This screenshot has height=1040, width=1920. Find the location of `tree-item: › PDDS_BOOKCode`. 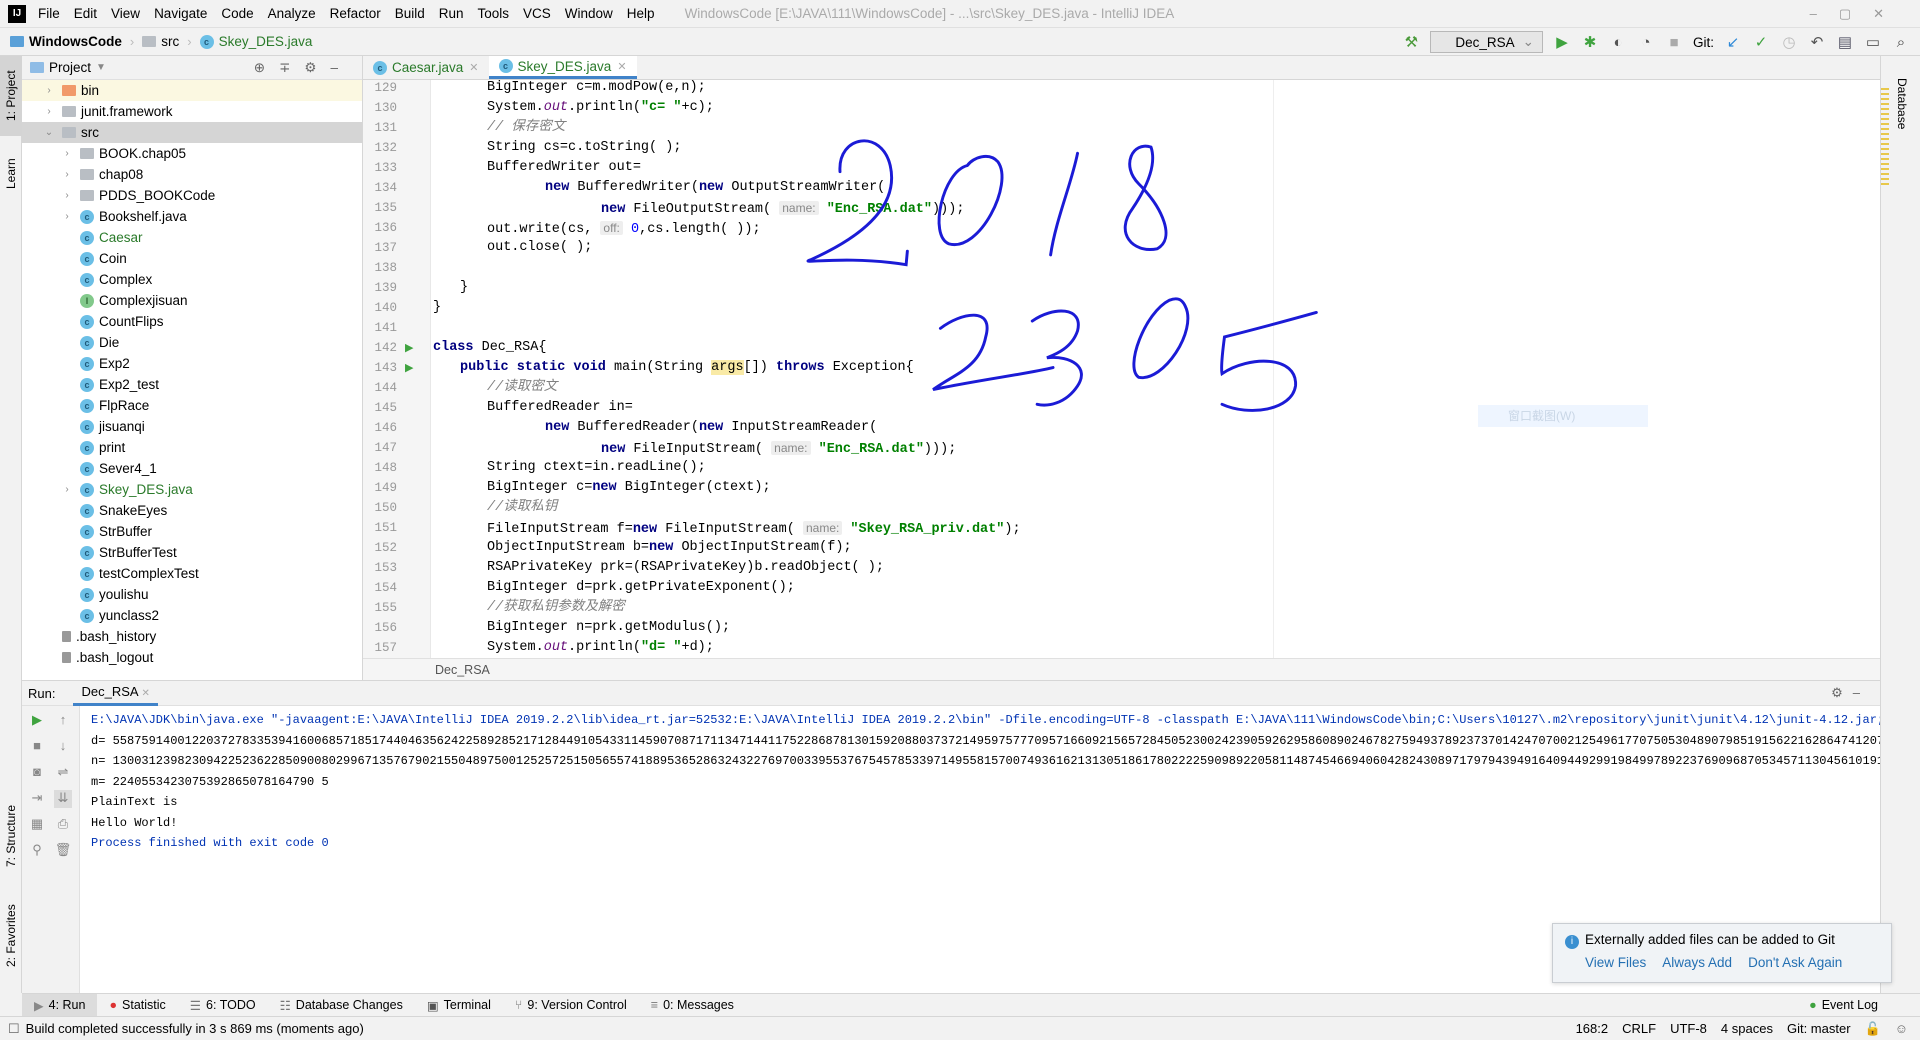

tree-item: › PDDS_BOOKCode is located at coordinates (192, 195).